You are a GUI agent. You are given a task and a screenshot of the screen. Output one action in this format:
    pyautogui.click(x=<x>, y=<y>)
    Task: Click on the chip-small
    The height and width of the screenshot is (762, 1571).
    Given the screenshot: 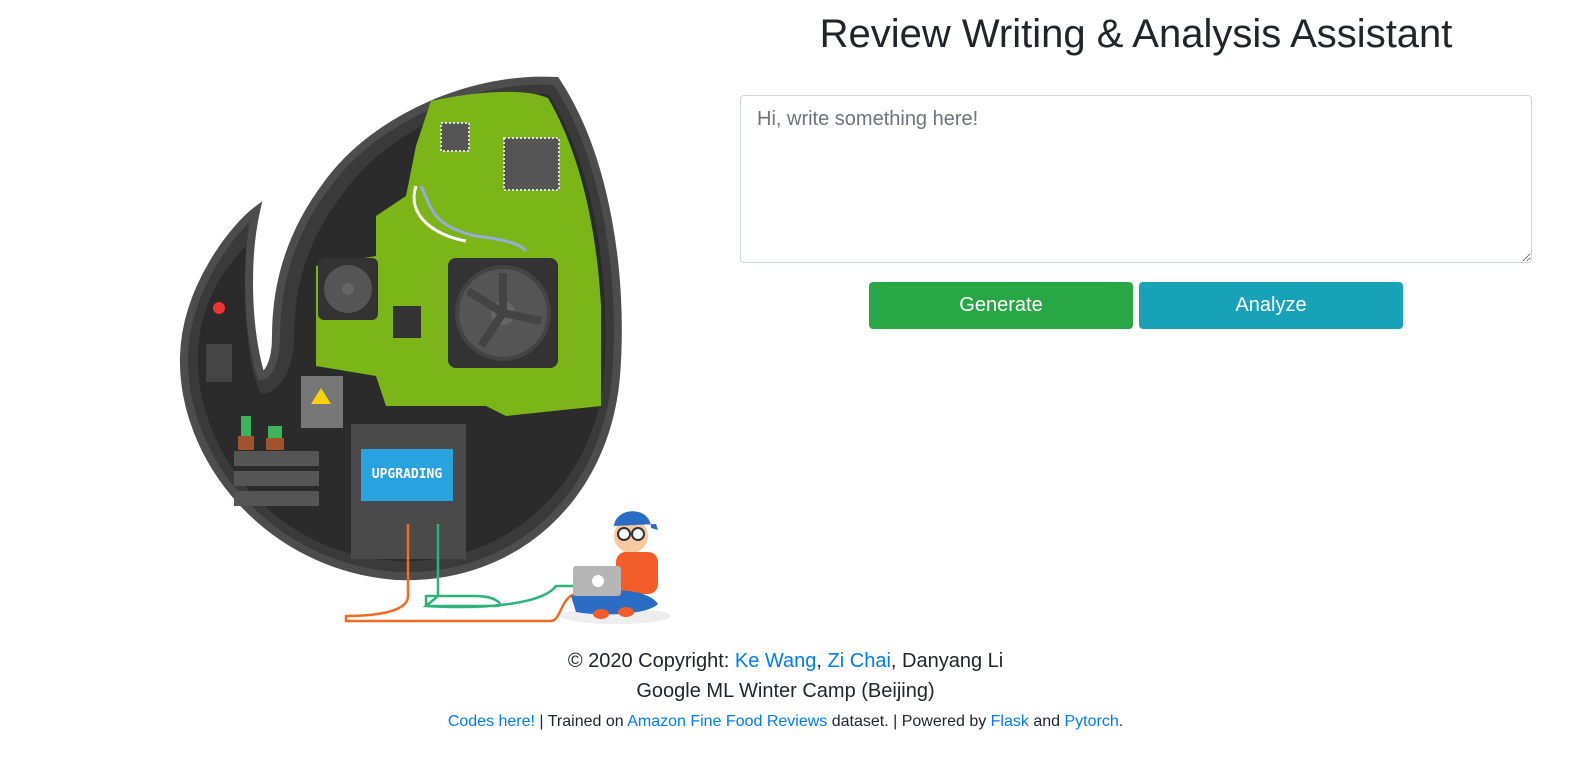 What is the action you would take?
    pyautogui.click(x=455, y=137)
    